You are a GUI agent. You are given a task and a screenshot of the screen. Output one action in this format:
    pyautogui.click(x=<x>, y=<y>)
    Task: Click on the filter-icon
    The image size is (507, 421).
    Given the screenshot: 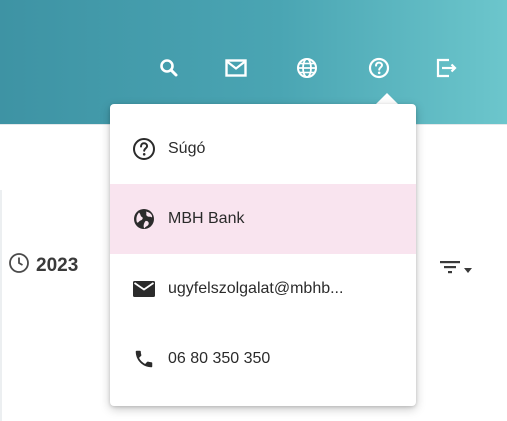 What is the action you would take?
    pyautogui.click(x=450, y=269)
    